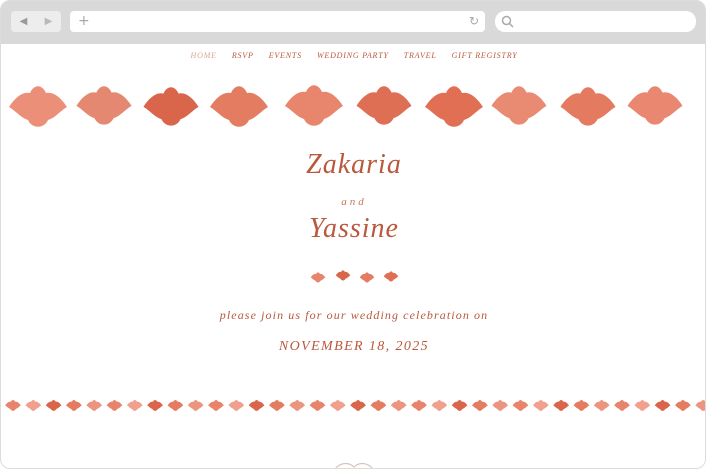 The height and width of the screenshot is (469, 706). What do you see at coordinates (354, 276) in the screenshot?
I see `small-motif-cluster` at bounding box center [354, 276].